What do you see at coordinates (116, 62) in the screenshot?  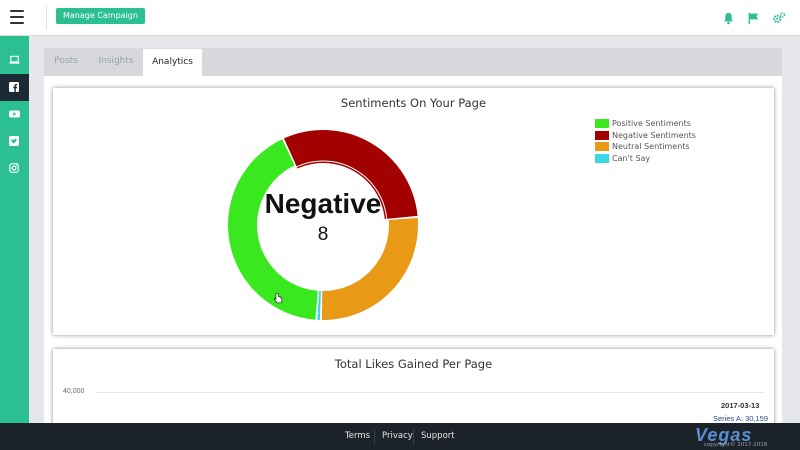 I see `tab-insights: Insights` at bounding box center [116, 62].